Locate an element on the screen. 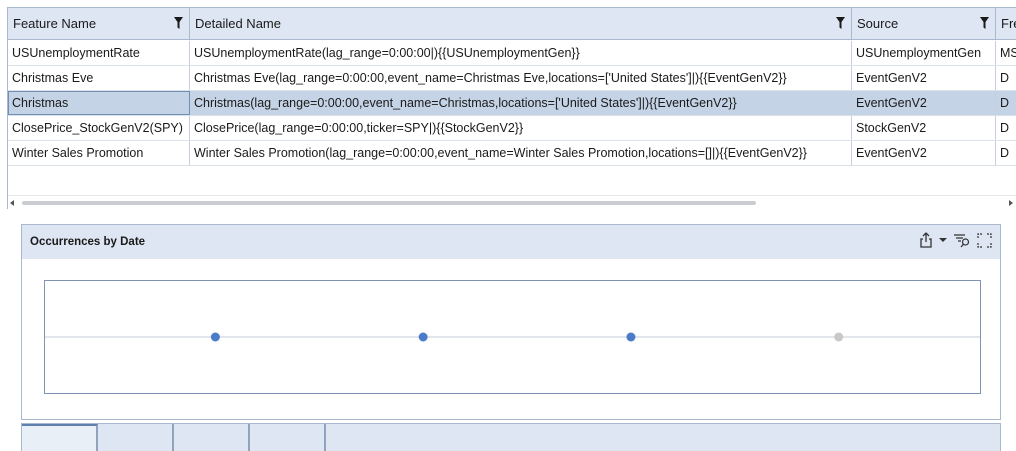 Image resolution: width=1016 pixels, height=451 pixels. panel-title: Occurrences by Date is located at coordinates (88, 242).